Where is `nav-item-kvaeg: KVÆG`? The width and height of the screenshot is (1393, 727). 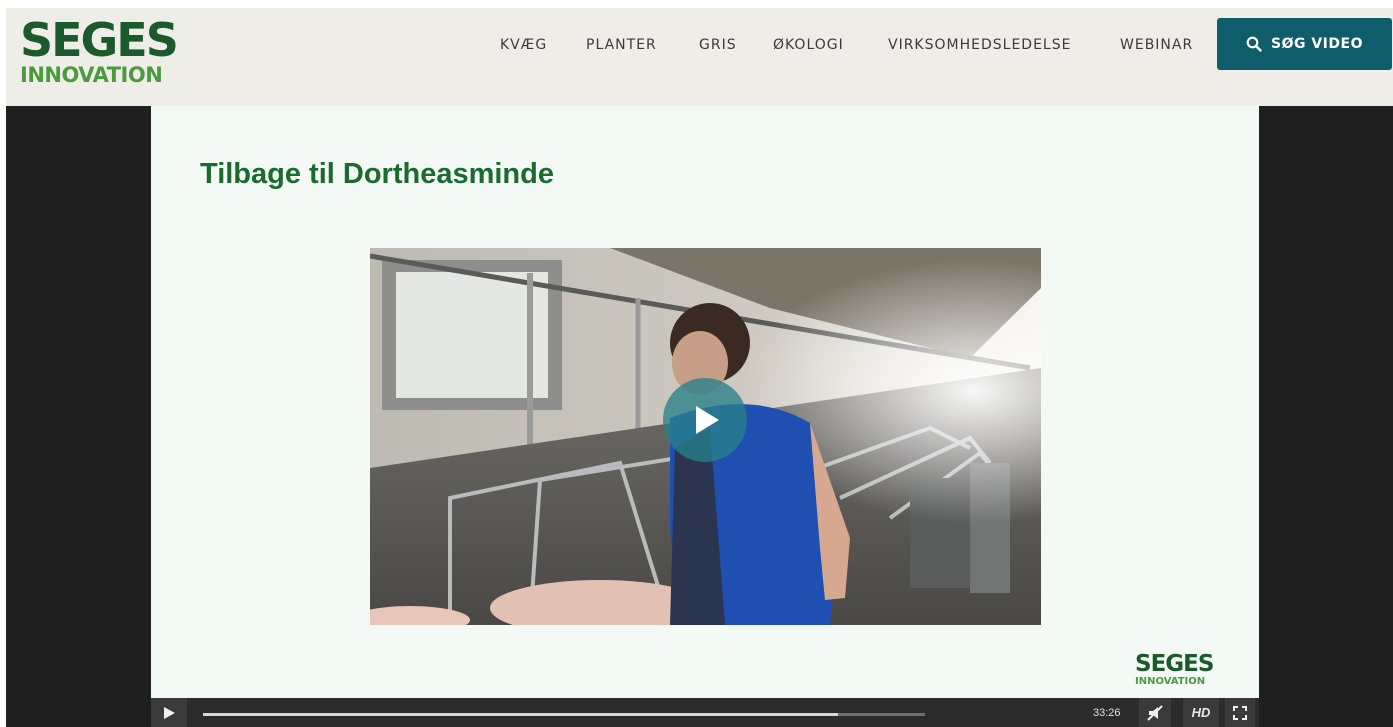
nav-item-kvaeg: KVÆG is located at coordinates (523, 45).